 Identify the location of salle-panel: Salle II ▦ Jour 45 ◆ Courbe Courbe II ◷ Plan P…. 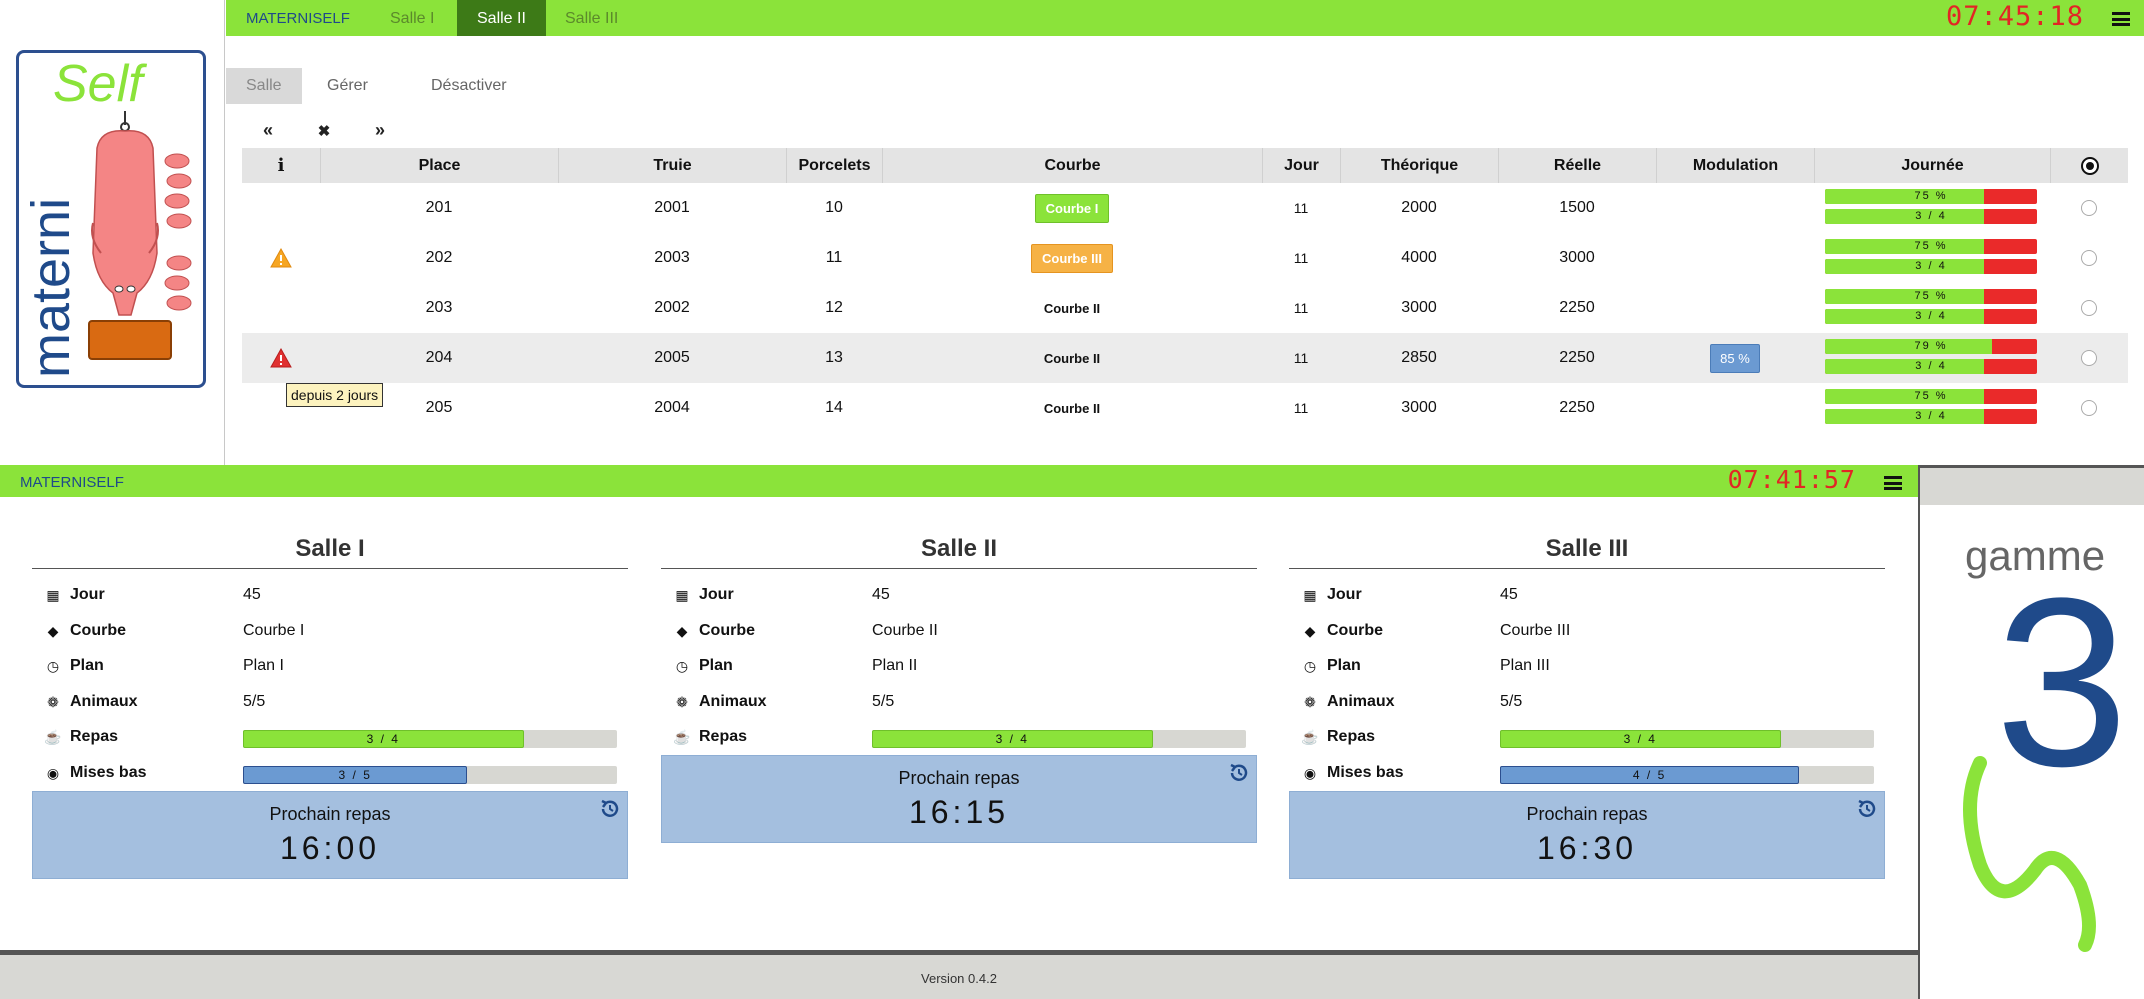
(959, 689).